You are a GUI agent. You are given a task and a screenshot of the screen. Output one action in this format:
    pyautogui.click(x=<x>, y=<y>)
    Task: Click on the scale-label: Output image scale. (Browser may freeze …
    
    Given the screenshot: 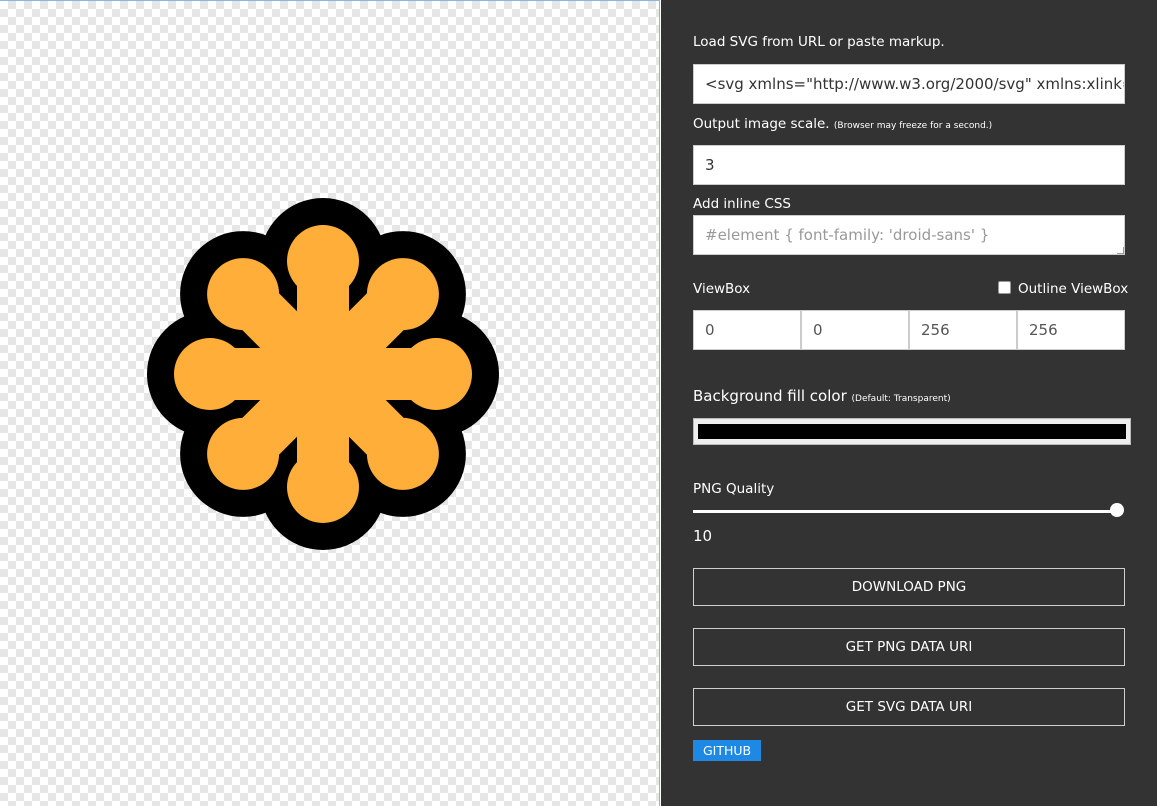 What is the action you would take?
    pyautogui.click(x=842, y=124)
    